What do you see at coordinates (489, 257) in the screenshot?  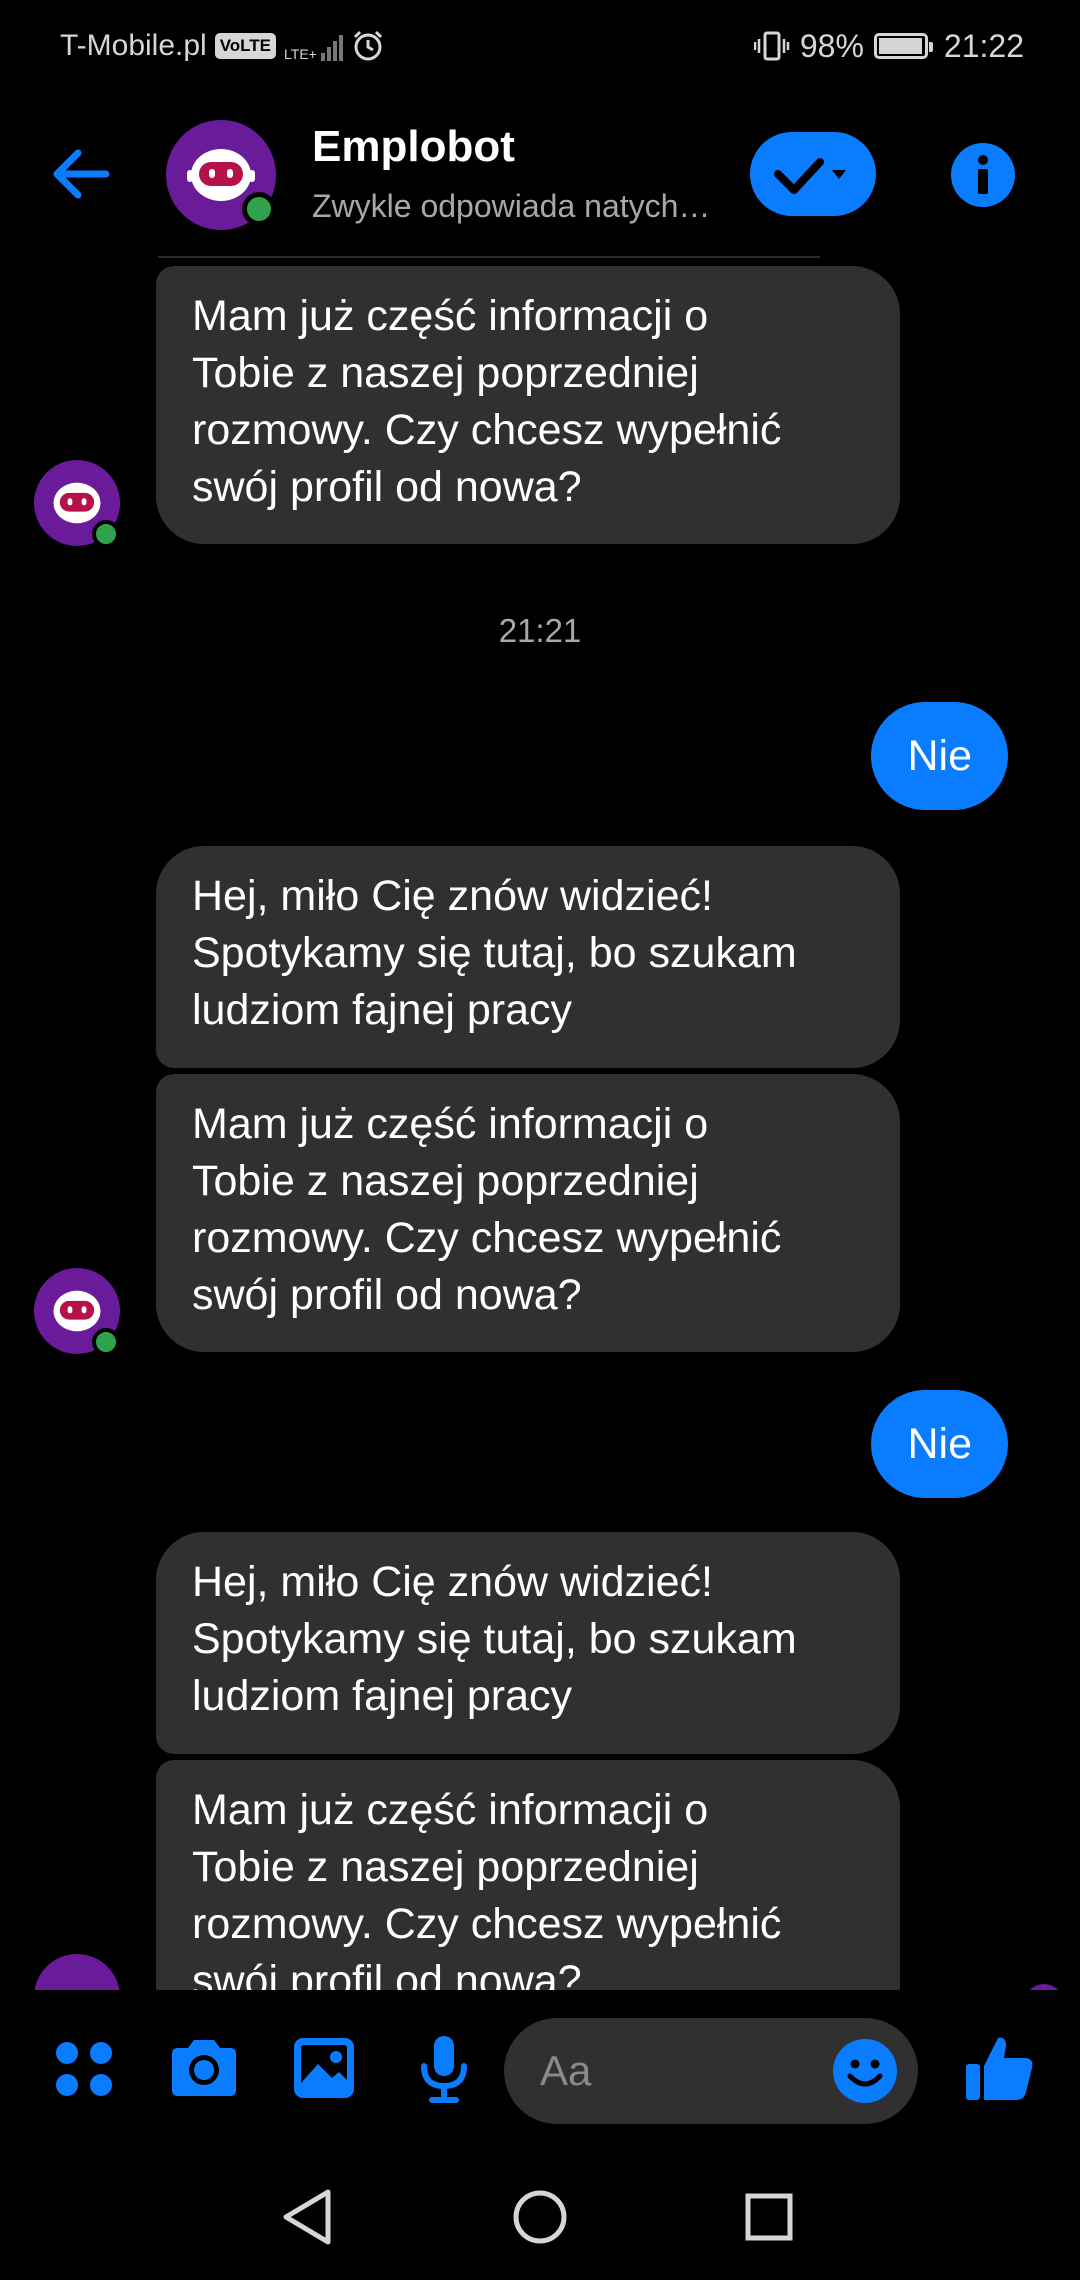 I see `header-divider` at bounding box center [489, 257].